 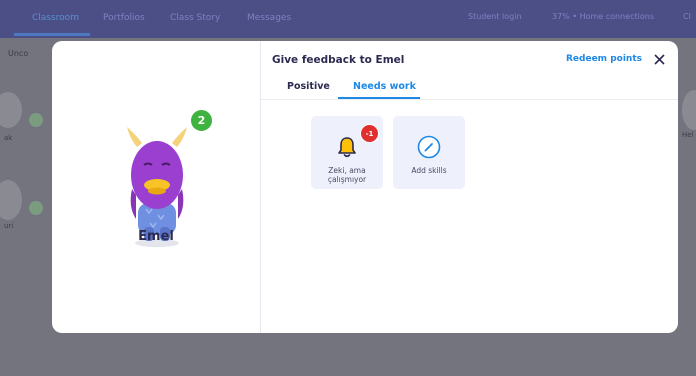 What do you see at coordinates (52, 34) in the screenshot?
I see `background-tab-underline` at bounding box center [52, 34].